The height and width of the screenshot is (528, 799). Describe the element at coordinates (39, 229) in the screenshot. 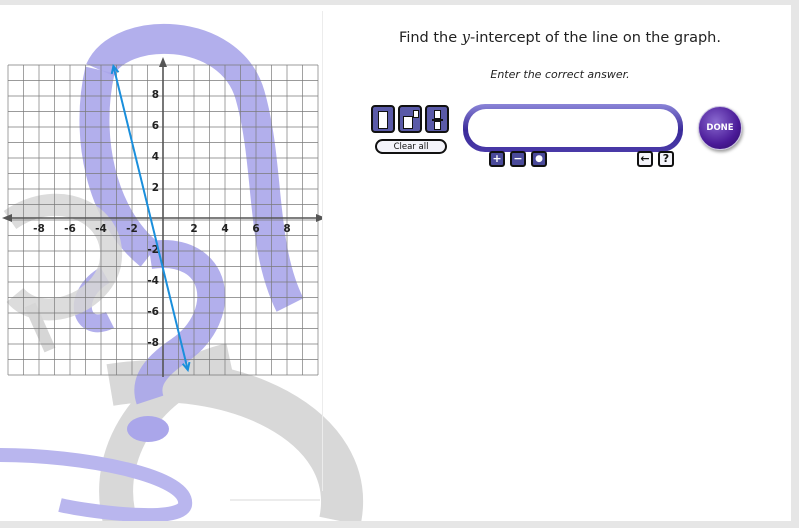

I see `x-tick-label: -8` at that location.